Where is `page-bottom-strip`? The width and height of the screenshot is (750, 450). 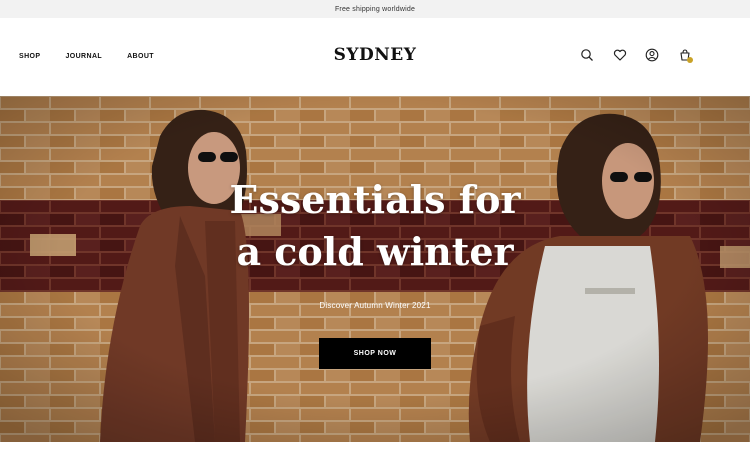 page-bottom-strip is located at coordinates (375, 446).